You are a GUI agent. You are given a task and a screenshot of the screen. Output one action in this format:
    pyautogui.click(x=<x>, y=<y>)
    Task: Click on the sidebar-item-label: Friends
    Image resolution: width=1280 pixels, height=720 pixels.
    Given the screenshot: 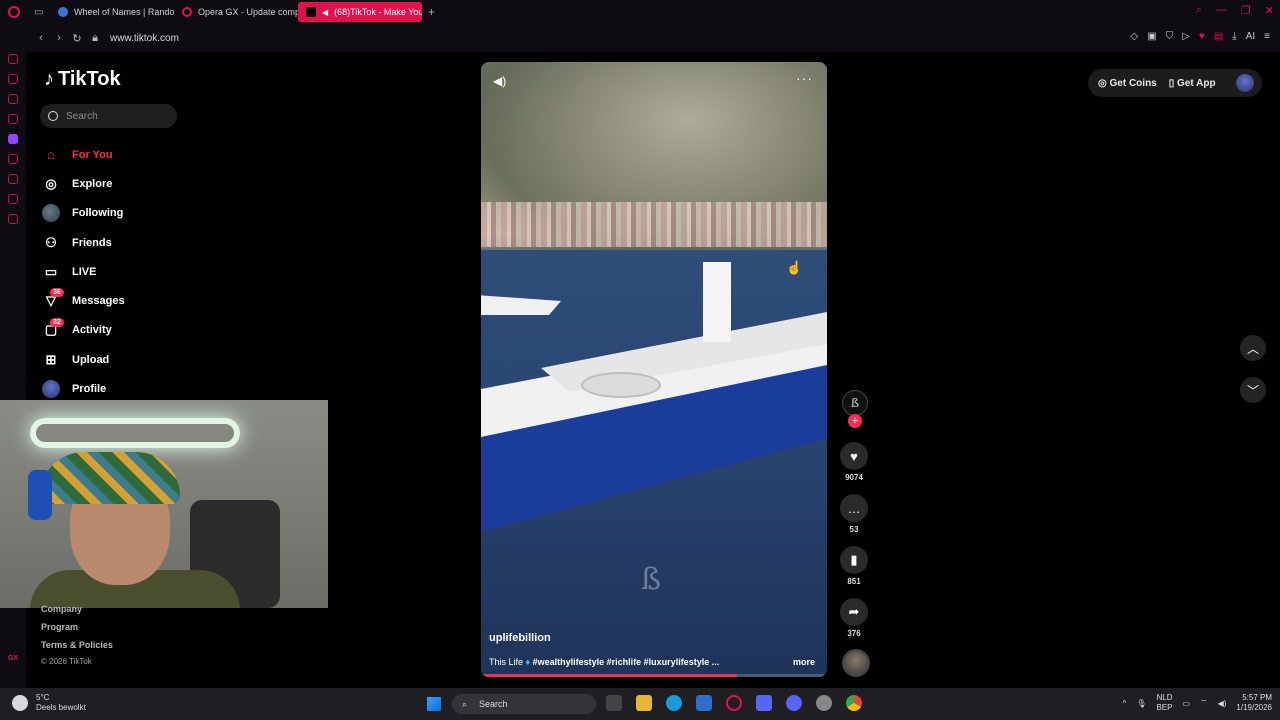 What is the action you would take?
    pyautogui.click(x=92, y=242)
    